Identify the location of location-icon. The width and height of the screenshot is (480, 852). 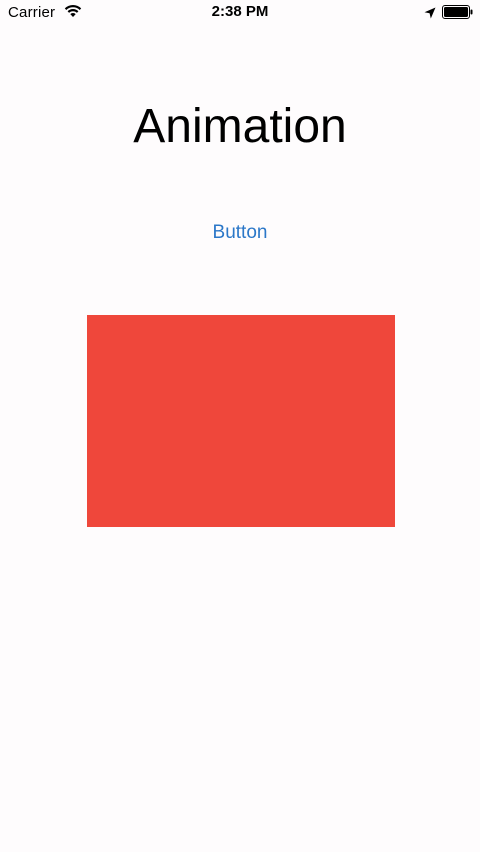
(430, 12).